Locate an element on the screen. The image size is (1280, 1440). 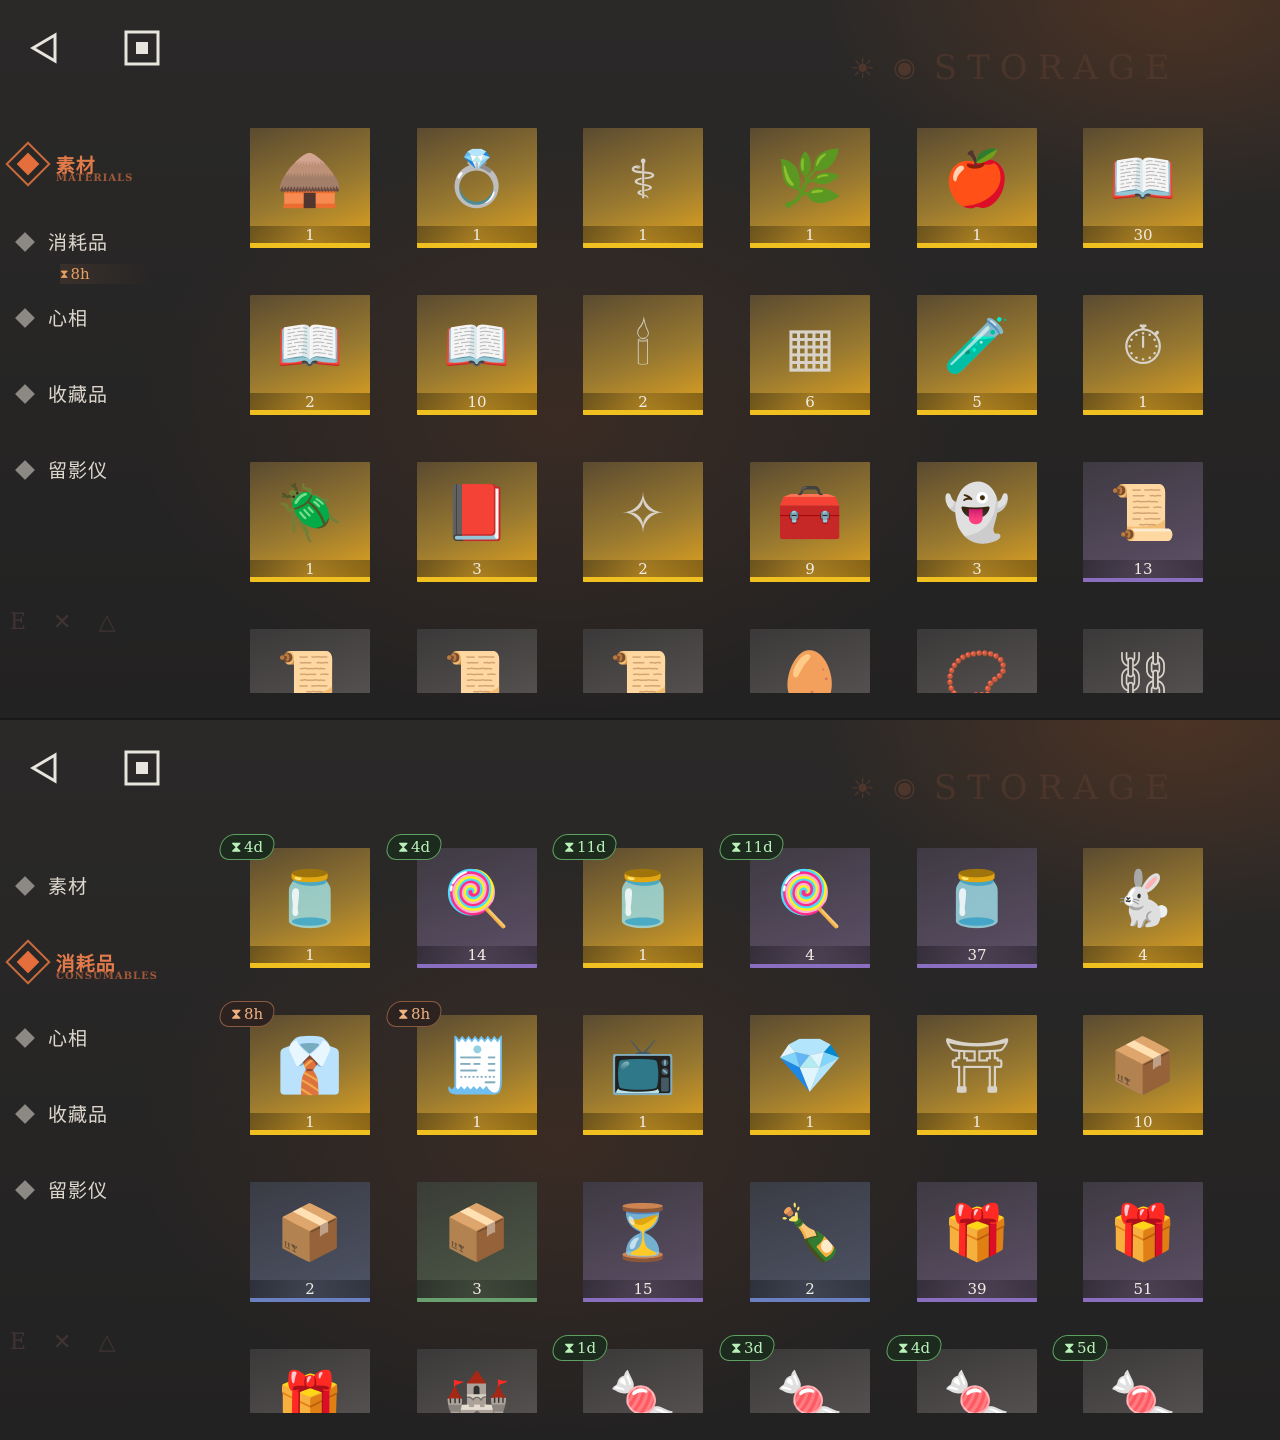
item-slot: 🐇 4 is located at coordinates (1143, 908).